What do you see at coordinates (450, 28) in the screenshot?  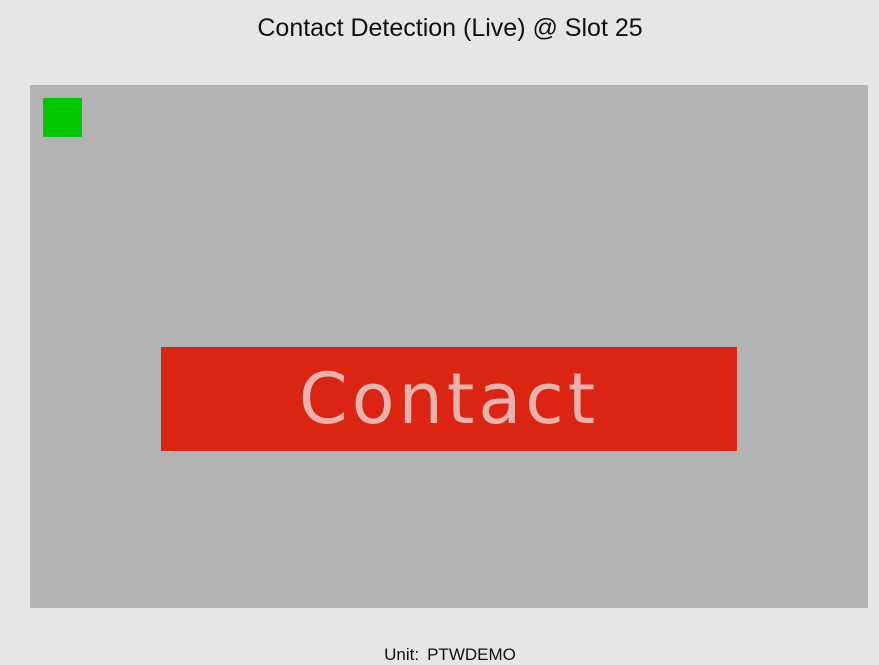 I see `page-title: Contact Detection (Live) @ Slot 25` at bounding box center [450, 28].